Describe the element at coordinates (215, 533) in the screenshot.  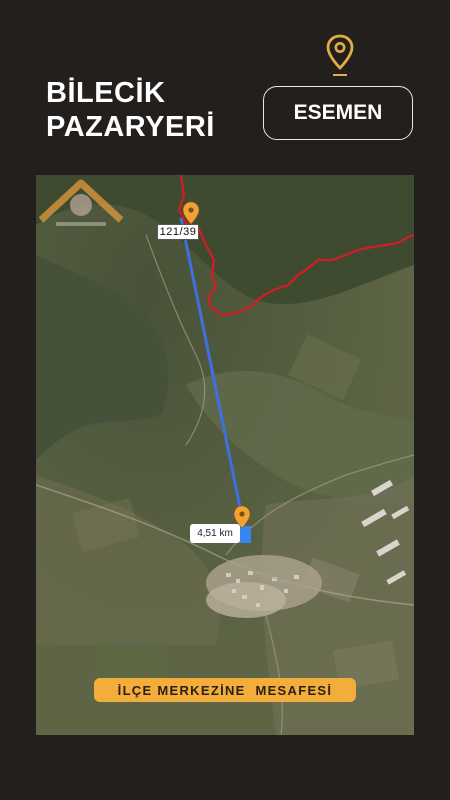
I see `distance-label: 4,51 km` at that location.